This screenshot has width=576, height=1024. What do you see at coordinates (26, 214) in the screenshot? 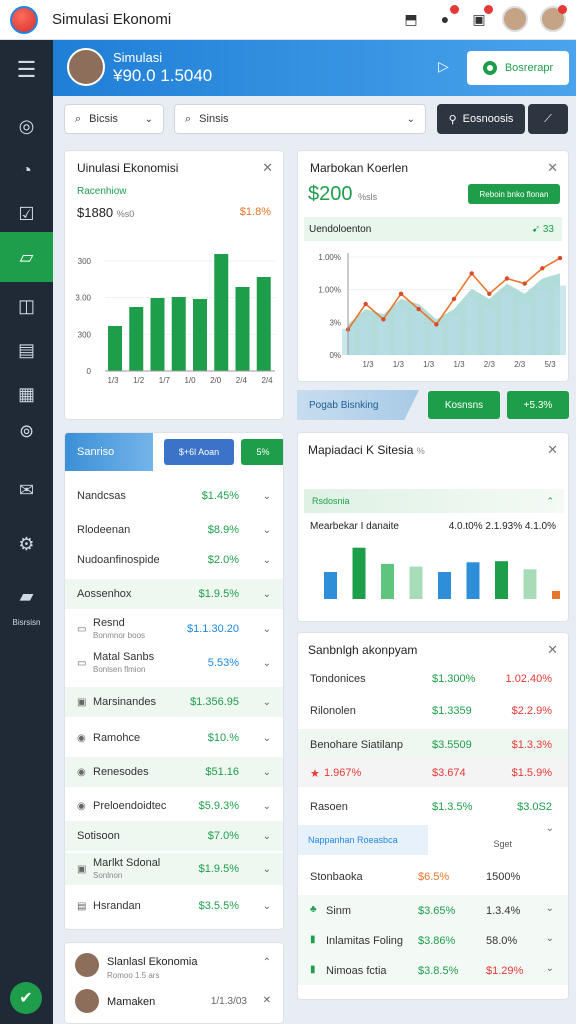
I see `checklist-icon: ☑` at bounding box center [26, 214].